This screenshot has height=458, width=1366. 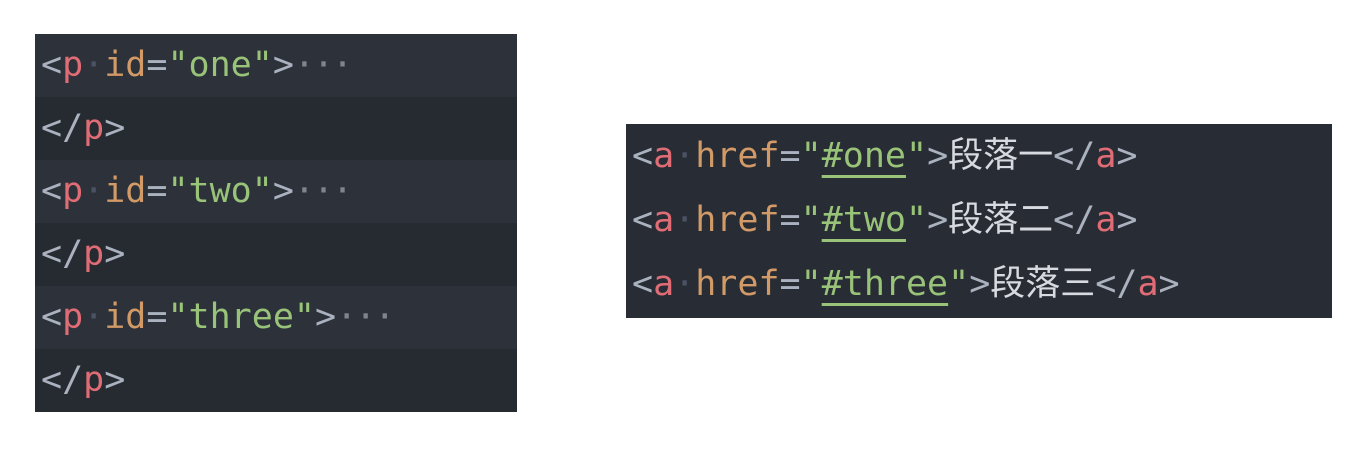 I want to click on code-line: <a·href="#one">段落一</a>, so click(x=979, y=156).